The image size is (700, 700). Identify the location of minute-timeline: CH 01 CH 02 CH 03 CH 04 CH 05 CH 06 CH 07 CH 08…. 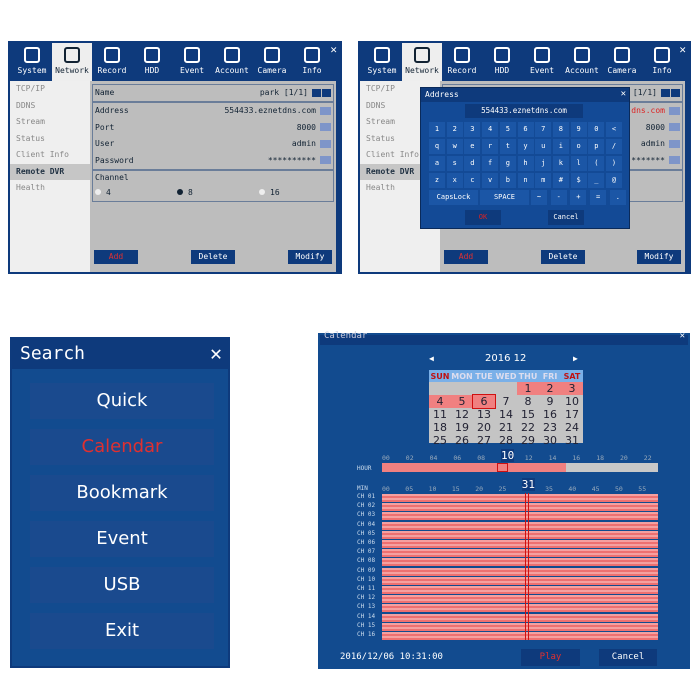
(507, 566).